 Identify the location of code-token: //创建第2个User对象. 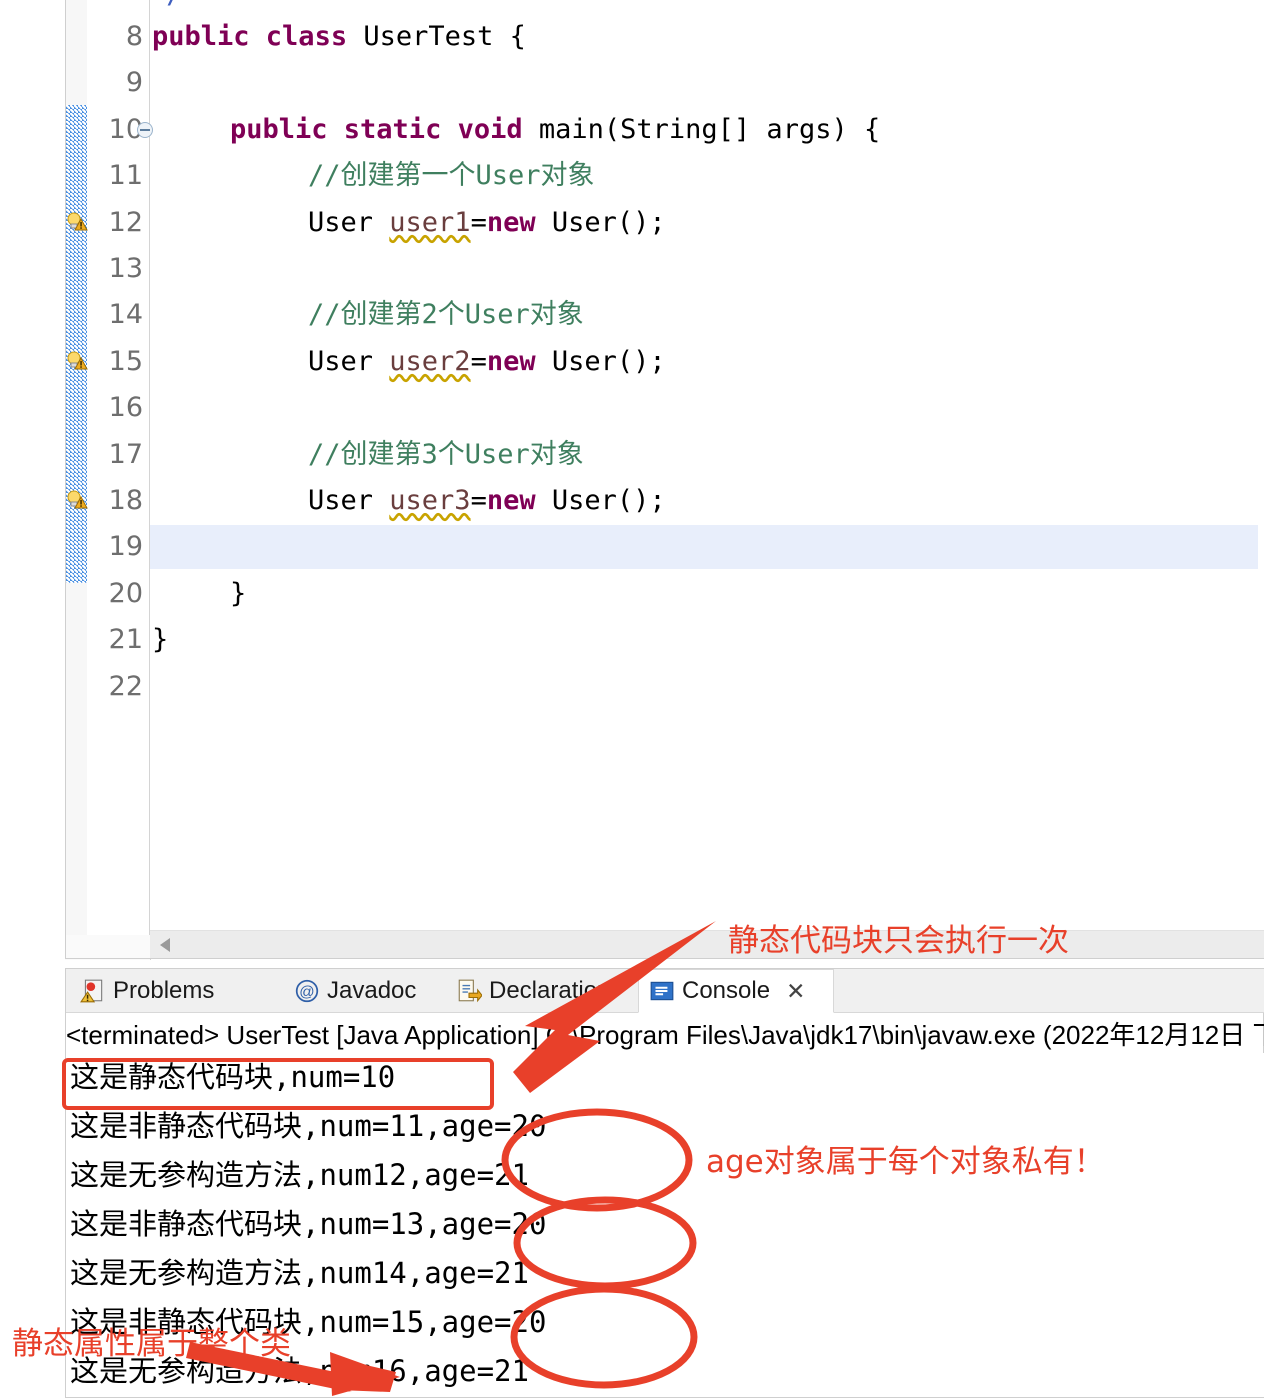
(446, 315).